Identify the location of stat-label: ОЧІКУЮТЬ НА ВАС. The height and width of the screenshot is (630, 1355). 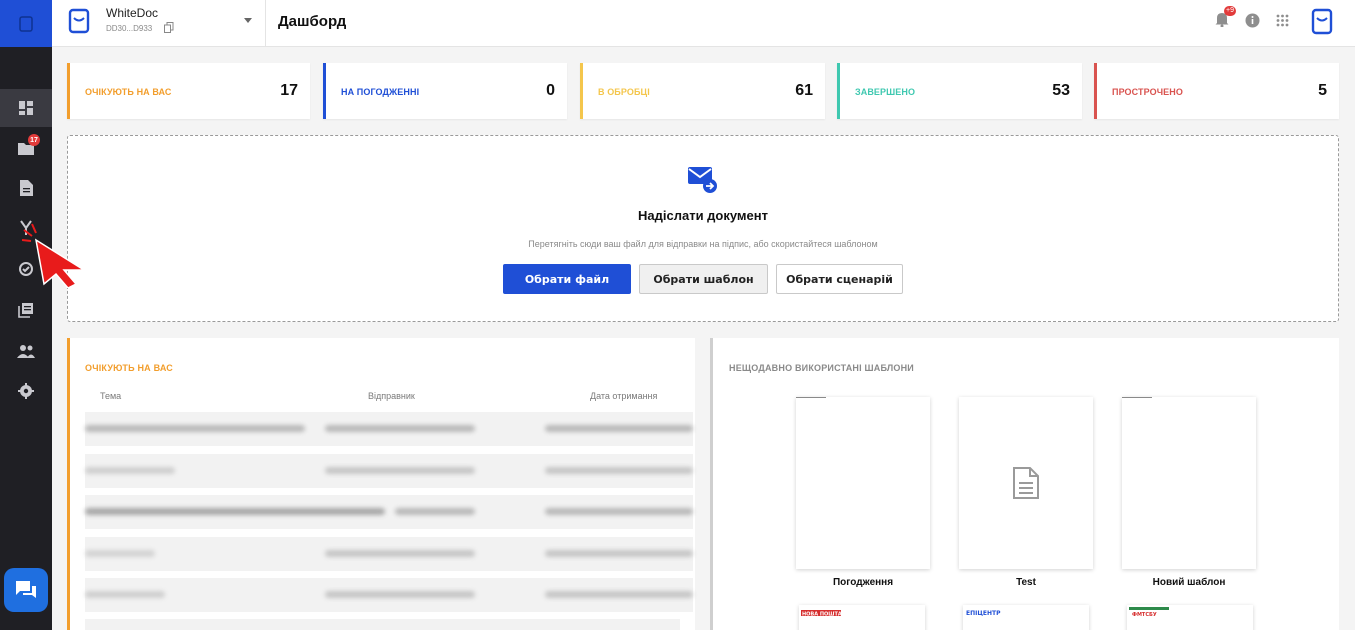
(128, 92).